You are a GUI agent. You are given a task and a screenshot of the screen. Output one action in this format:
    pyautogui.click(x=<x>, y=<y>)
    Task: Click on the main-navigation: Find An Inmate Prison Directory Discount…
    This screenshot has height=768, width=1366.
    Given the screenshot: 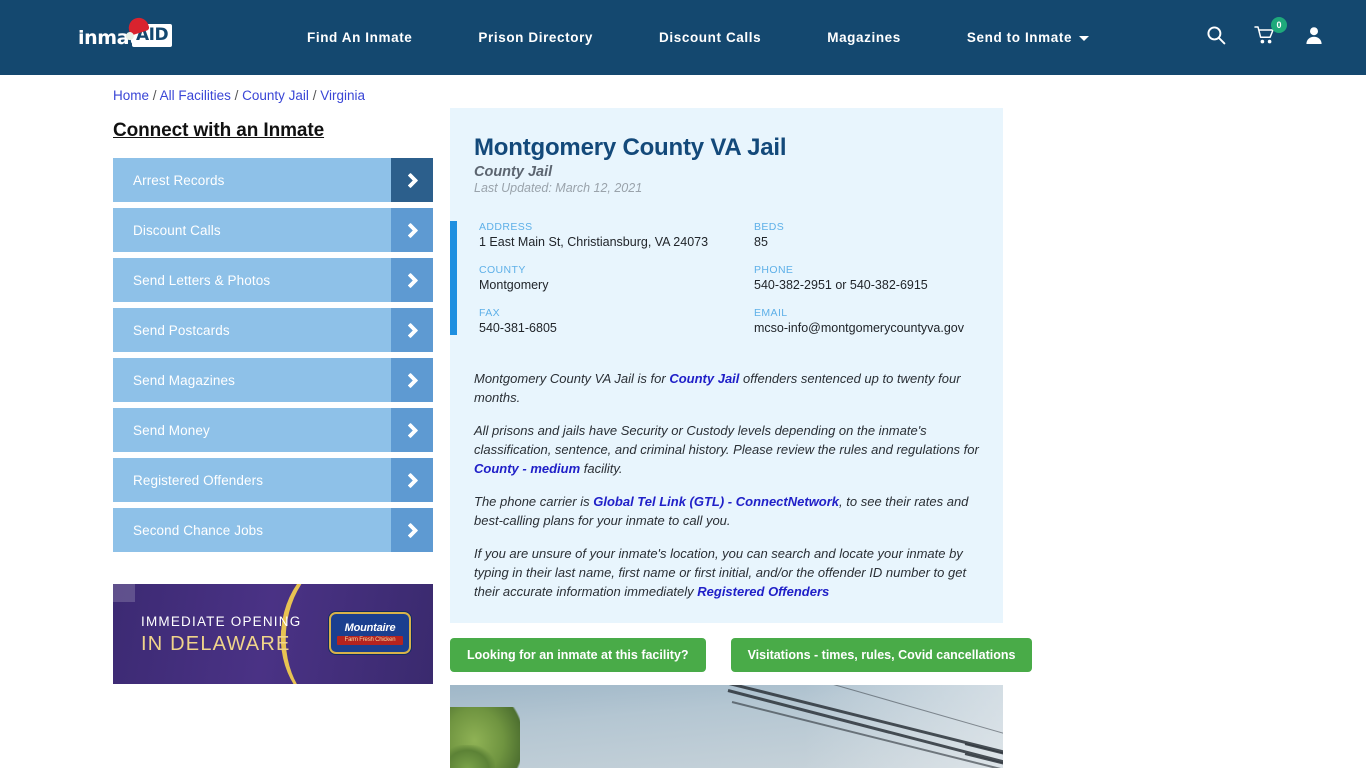 What is the action you would take?
    pyautogui.click(x=698, y=37)
    